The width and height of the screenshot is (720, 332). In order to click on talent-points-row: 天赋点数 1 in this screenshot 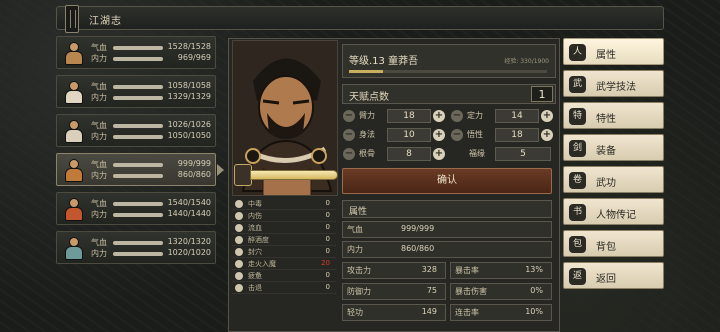, I will do `click(449, 94)`.